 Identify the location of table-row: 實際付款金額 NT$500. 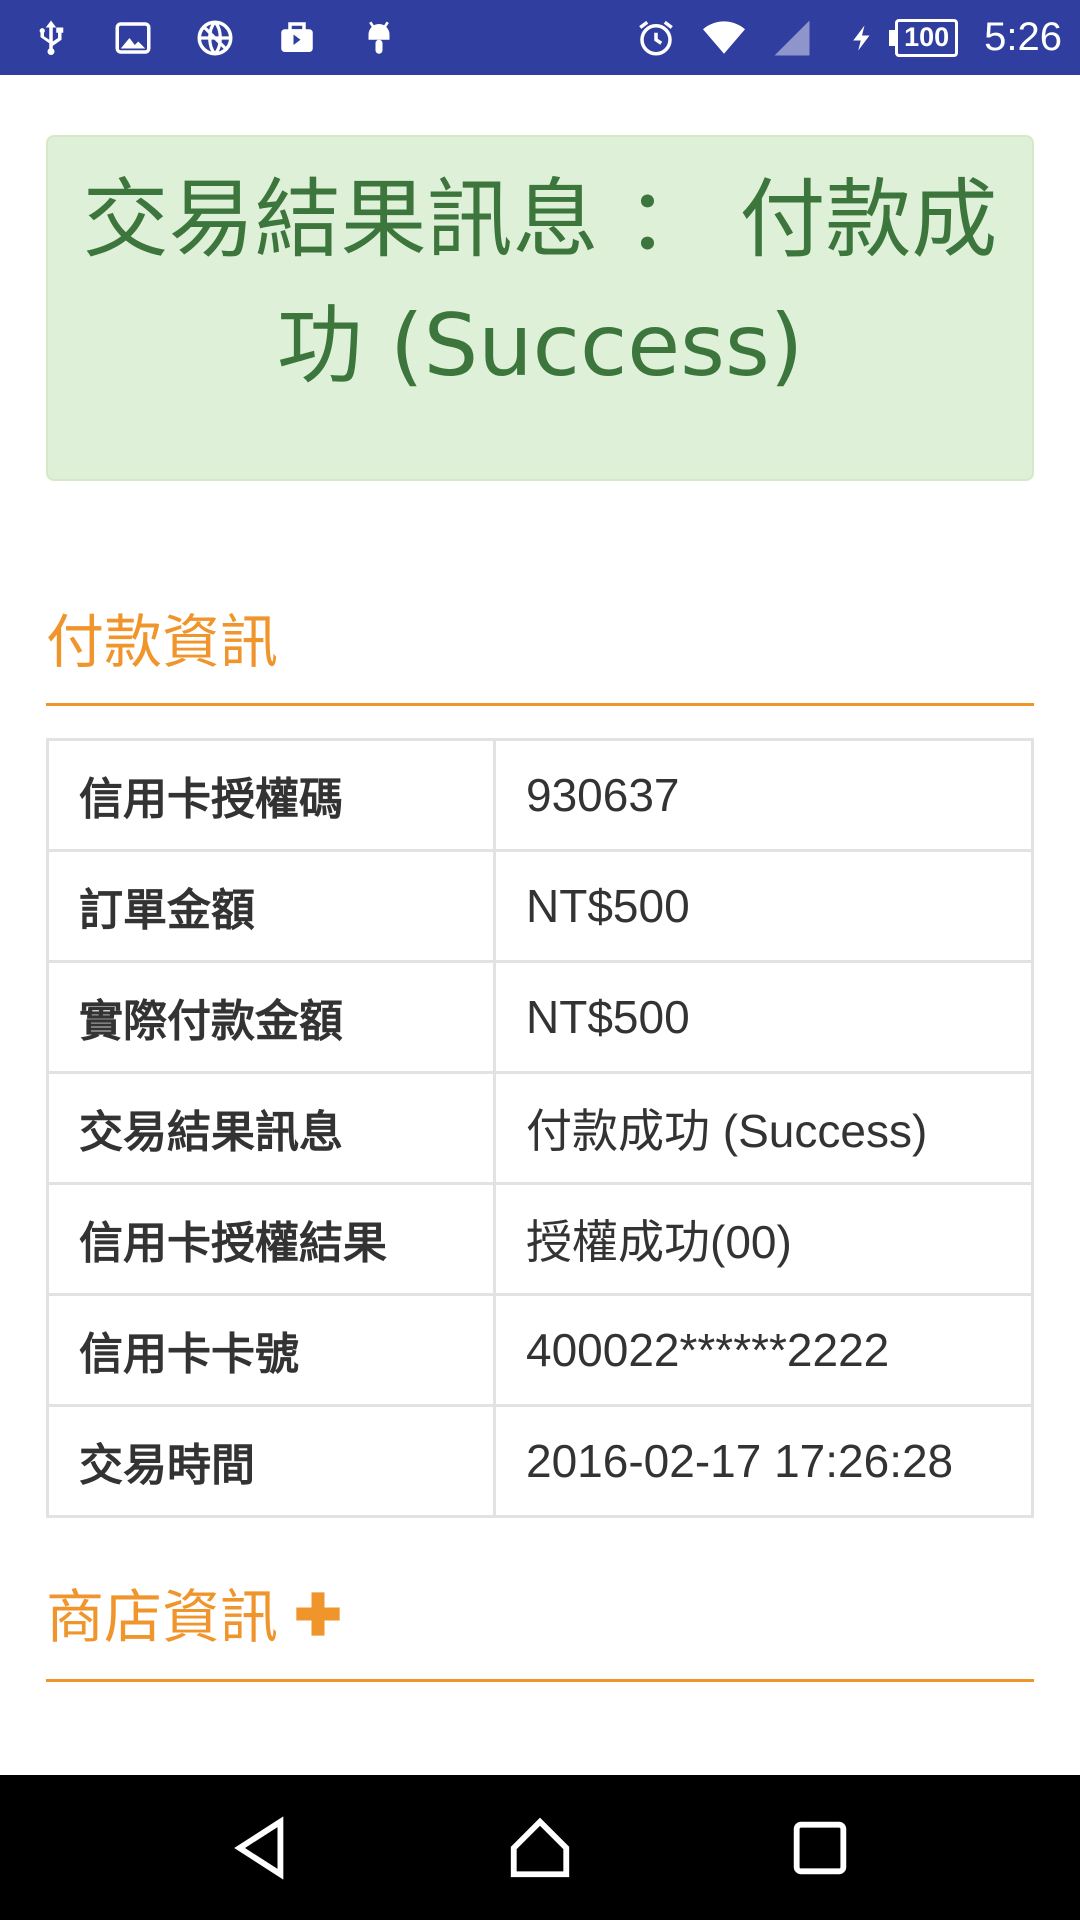
(540, 1017).